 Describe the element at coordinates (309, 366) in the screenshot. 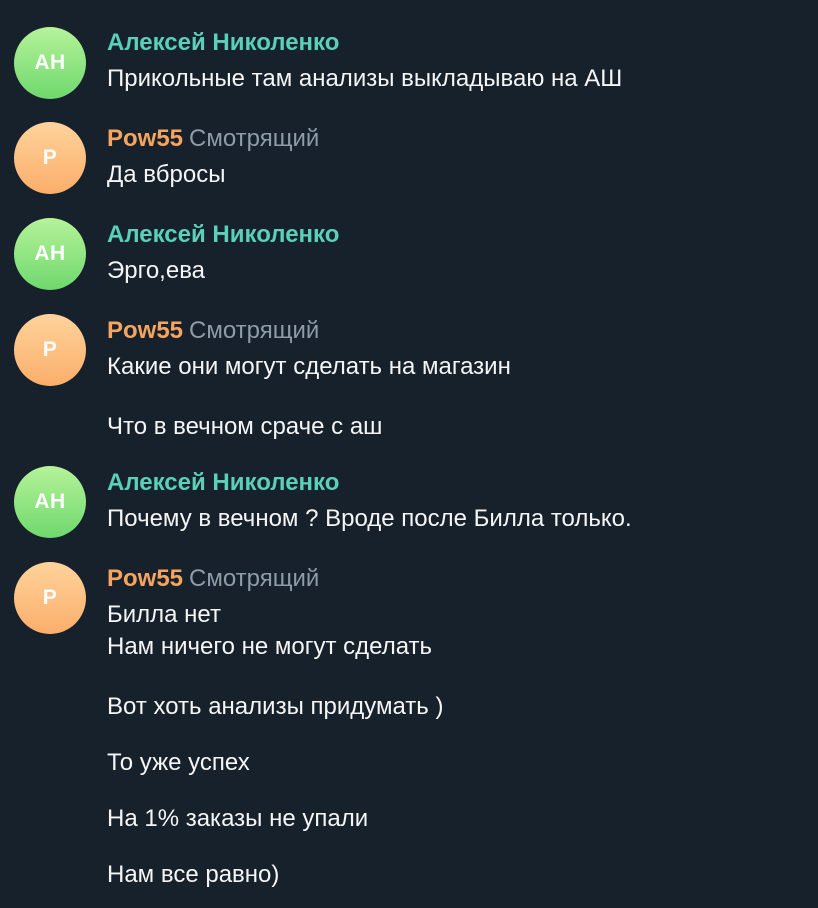

I see `message-text: Какие они могут сделать на магазин` at that location.